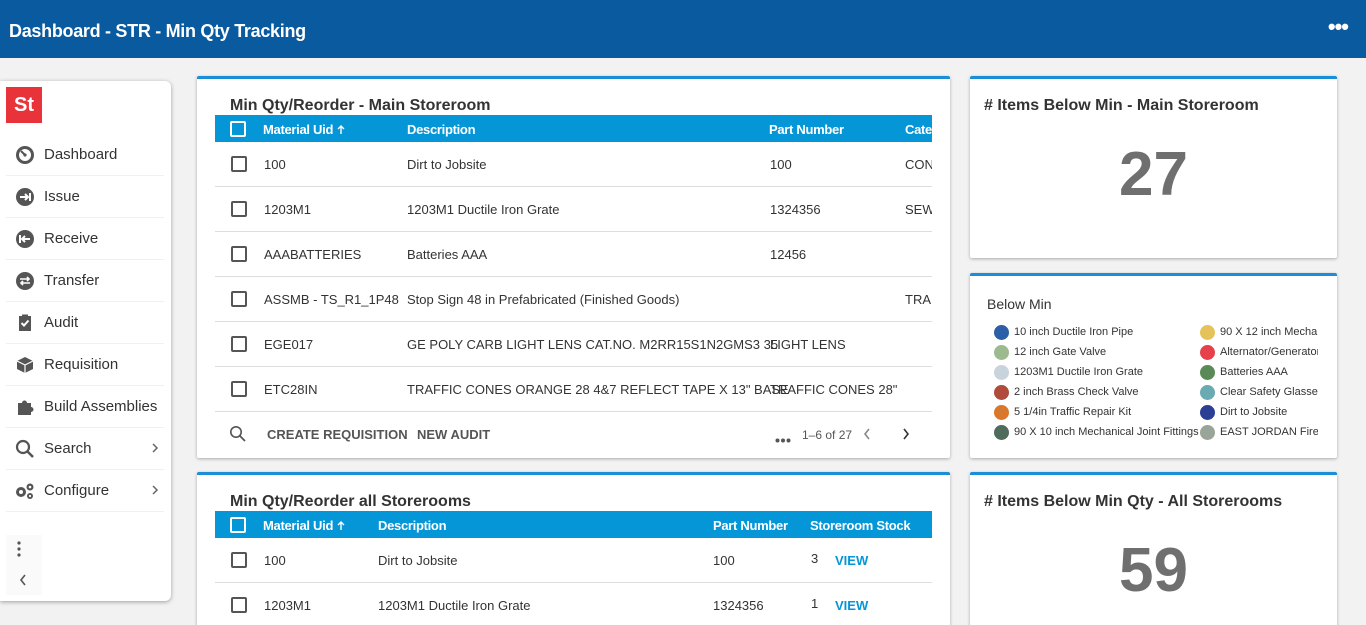 The height and width of the screenshot is (625, 1366). I want to click on legend-item: 10 inch Ductile Iron Pipe, so click(1084, 332).